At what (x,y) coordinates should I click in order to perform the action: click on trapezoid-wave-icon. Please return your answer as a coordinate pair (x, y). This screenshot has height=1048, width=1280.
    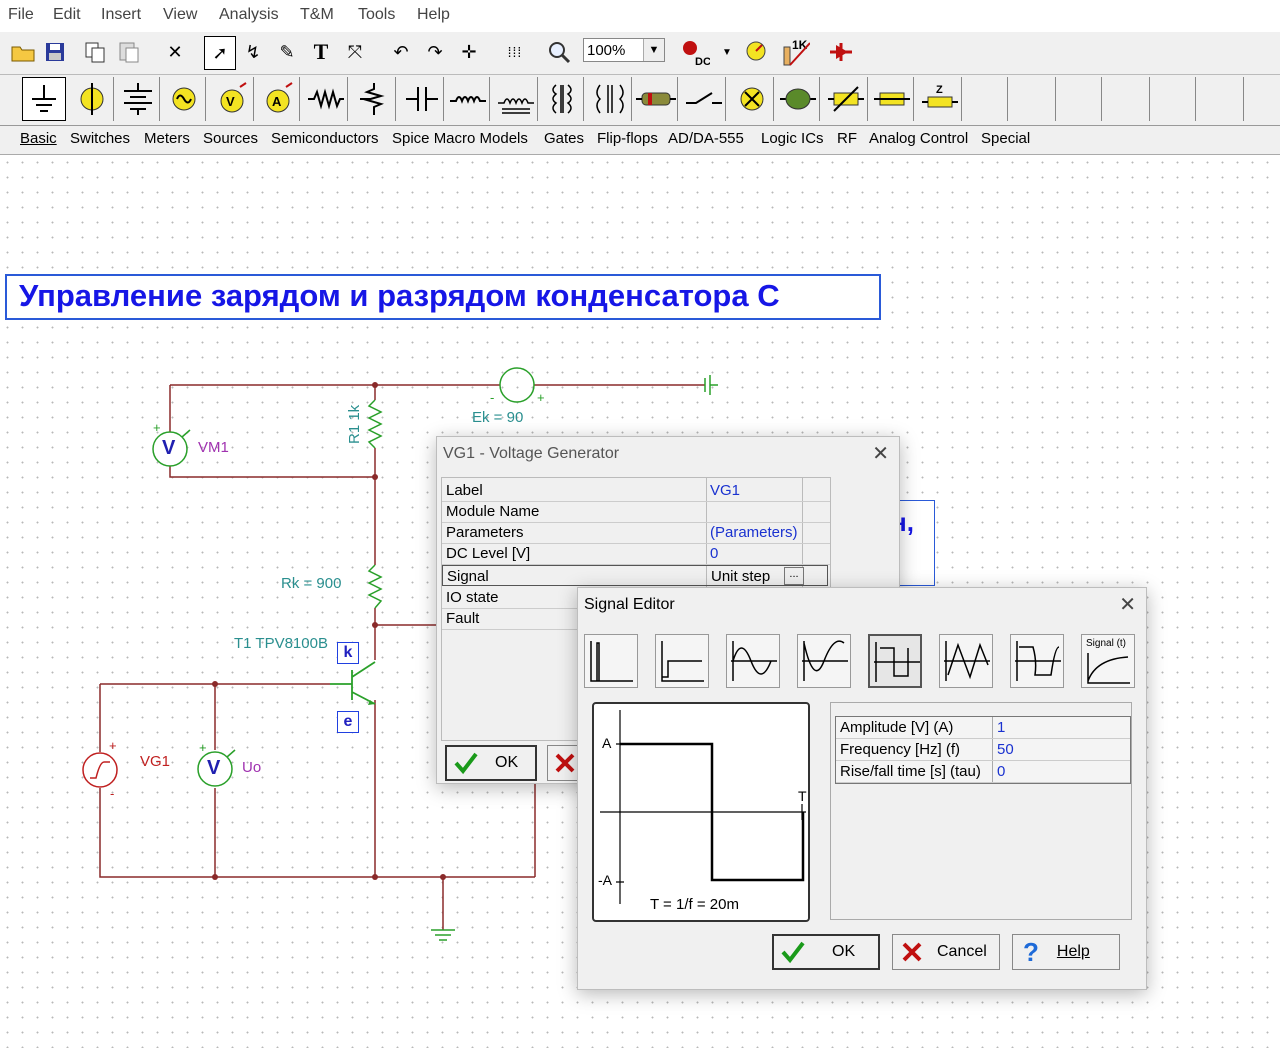
    Looking at the image, I should click on (1038, 661).